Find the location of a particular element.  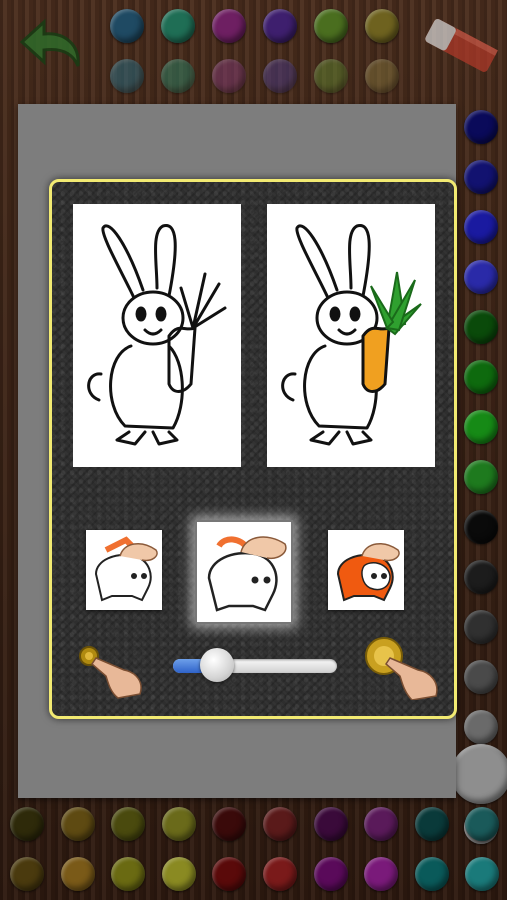

eraser-icon is located at coordinates (461, 45).